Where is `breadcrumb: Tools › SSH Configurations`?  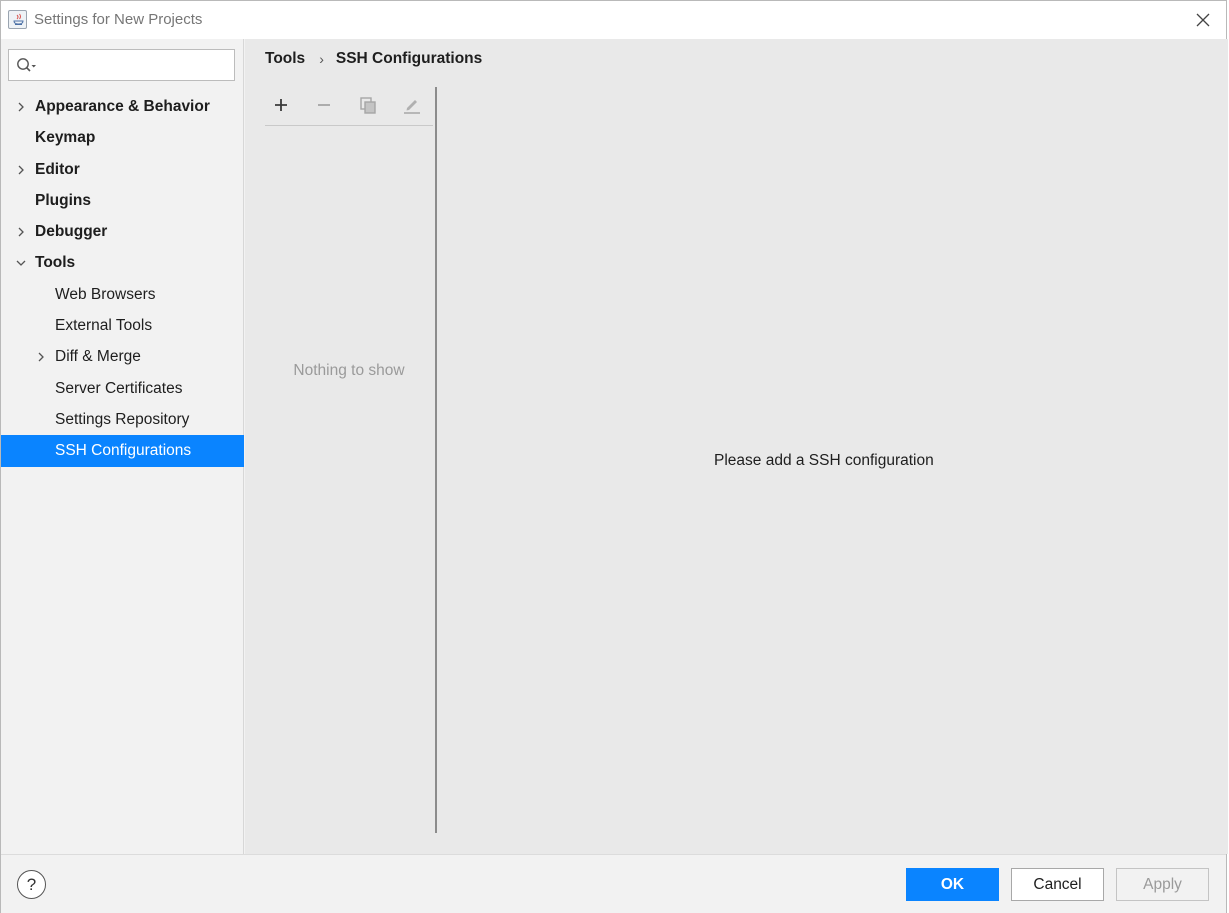 breadcrumb: Tools › SSH Configurations is located at coordinates (373, 59).